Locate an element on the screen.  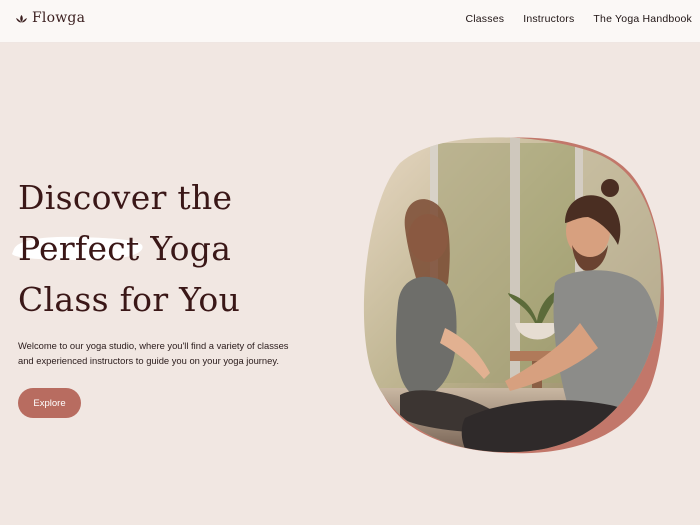
brand-logo: Flowga is located at coordinates (50, 18).